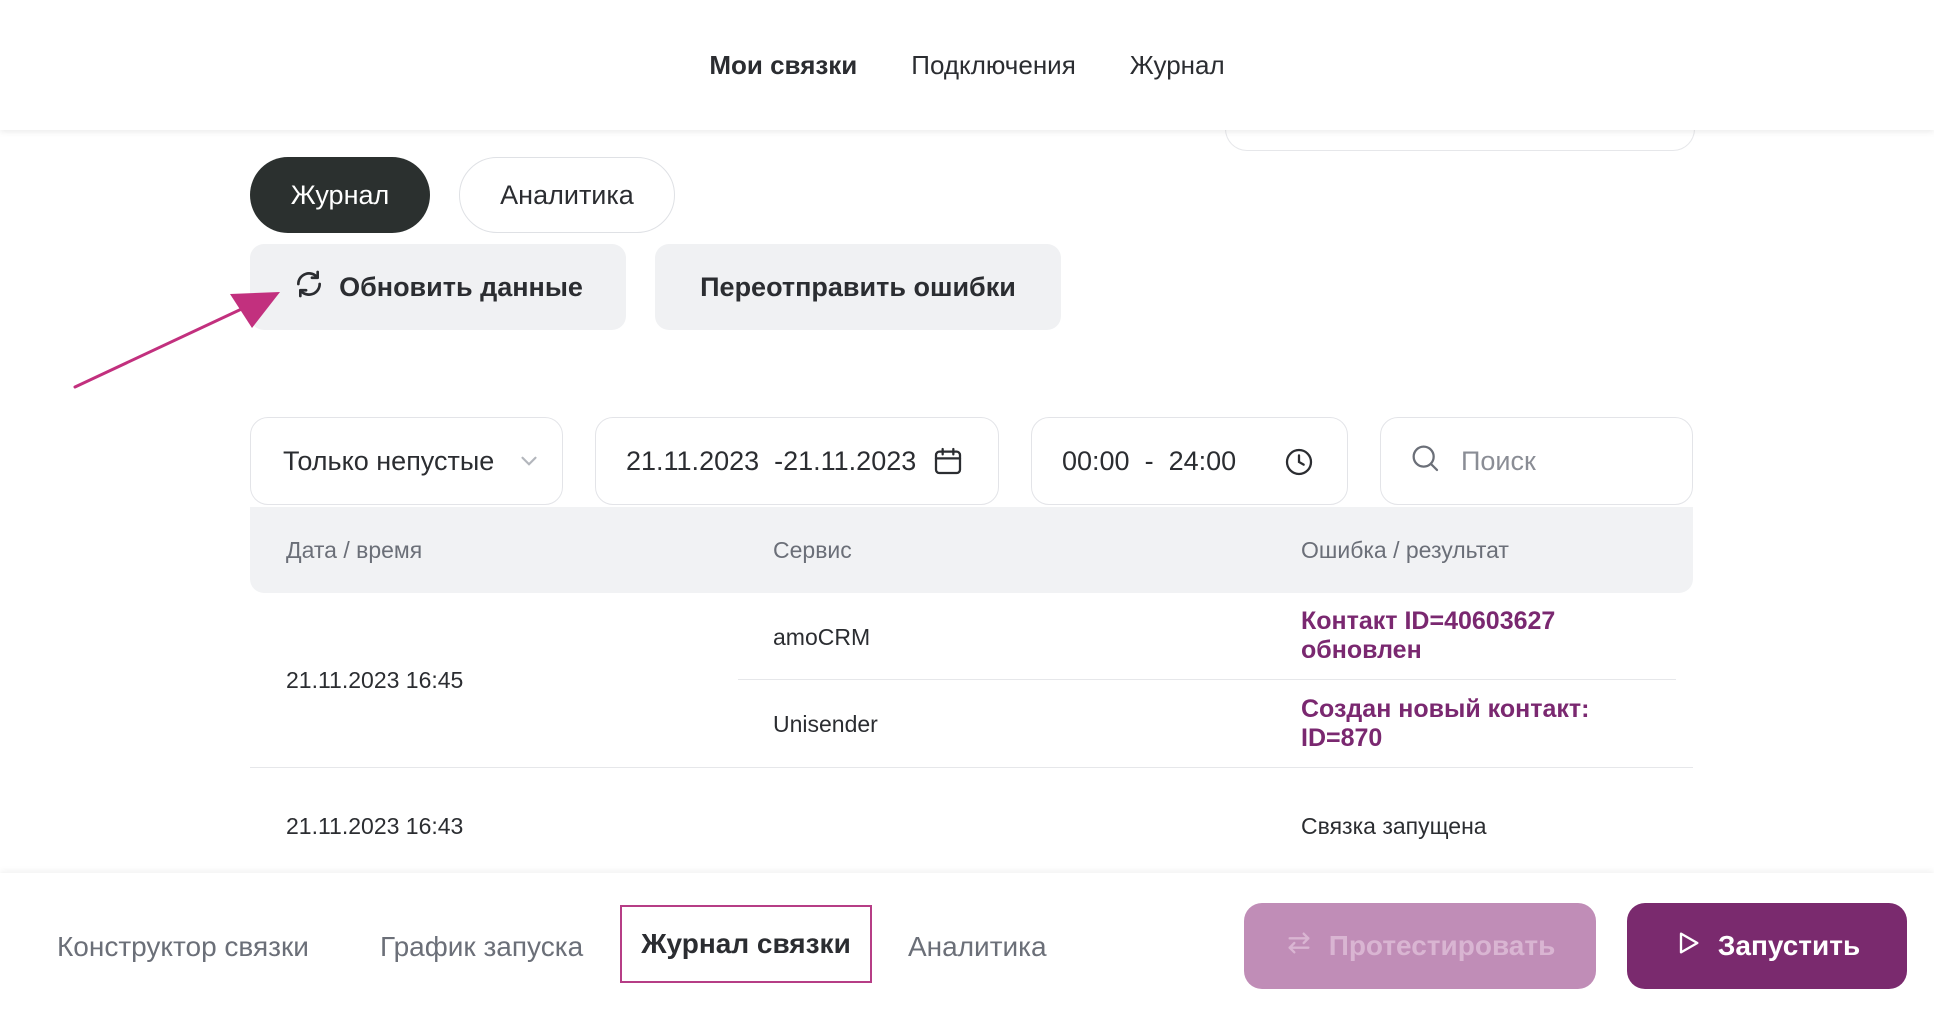 The height and width of the screenshot is (1010, 1934). I want to click on table-header: Дата / время Сервис Ошибка / результат, so click(971, 550).